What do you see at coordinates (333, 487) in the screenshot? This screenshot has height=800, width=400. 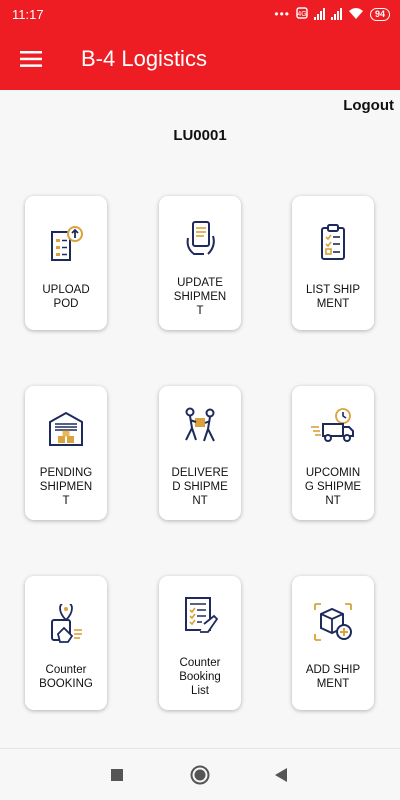 I see `tile-label: UPCOMIN G SHIPME NT` at bounding box center [333, 487].